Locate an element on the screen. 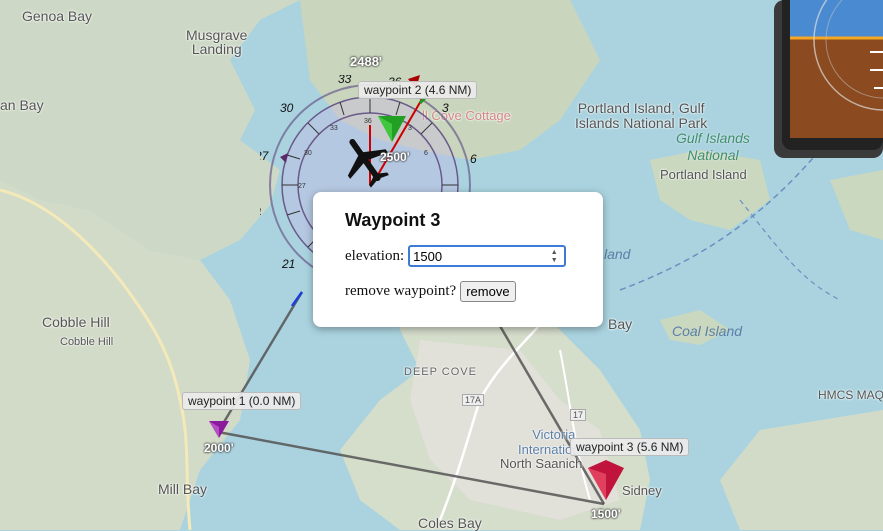 The image size is (883, 531). place-hmcs: HMCS MAQ is located at coordinates (850, 395).